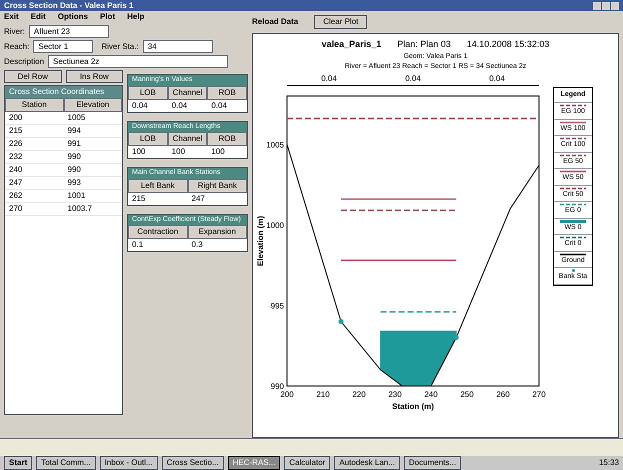 The height and width of the screenshot is (470, 623). Describe the element at coordinates (275, 22) in the screenshot. I see `reload-button: Reload Data` at that location.